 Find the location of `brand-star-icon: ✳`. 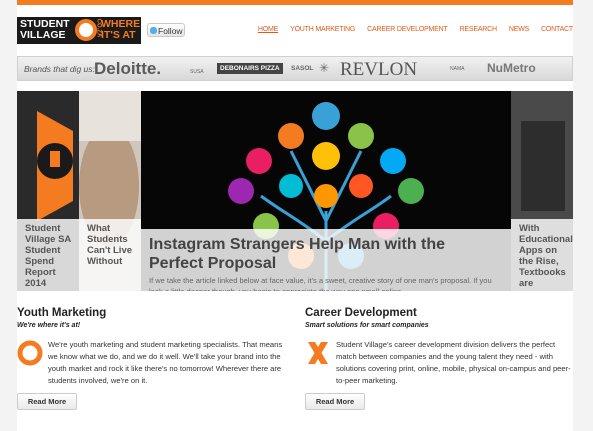

brand-star-icon: ✳ is located at coordinates (324, 68).